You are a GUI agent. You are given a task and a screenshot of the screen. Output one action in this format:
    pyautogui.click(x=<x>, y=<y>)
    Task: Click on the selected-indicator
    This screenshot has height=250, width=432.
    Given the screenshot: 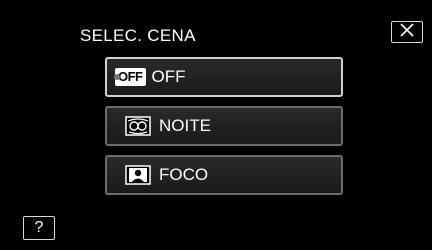 What is the action you would take?
    pyautogui.click(x=117, y=77)
    